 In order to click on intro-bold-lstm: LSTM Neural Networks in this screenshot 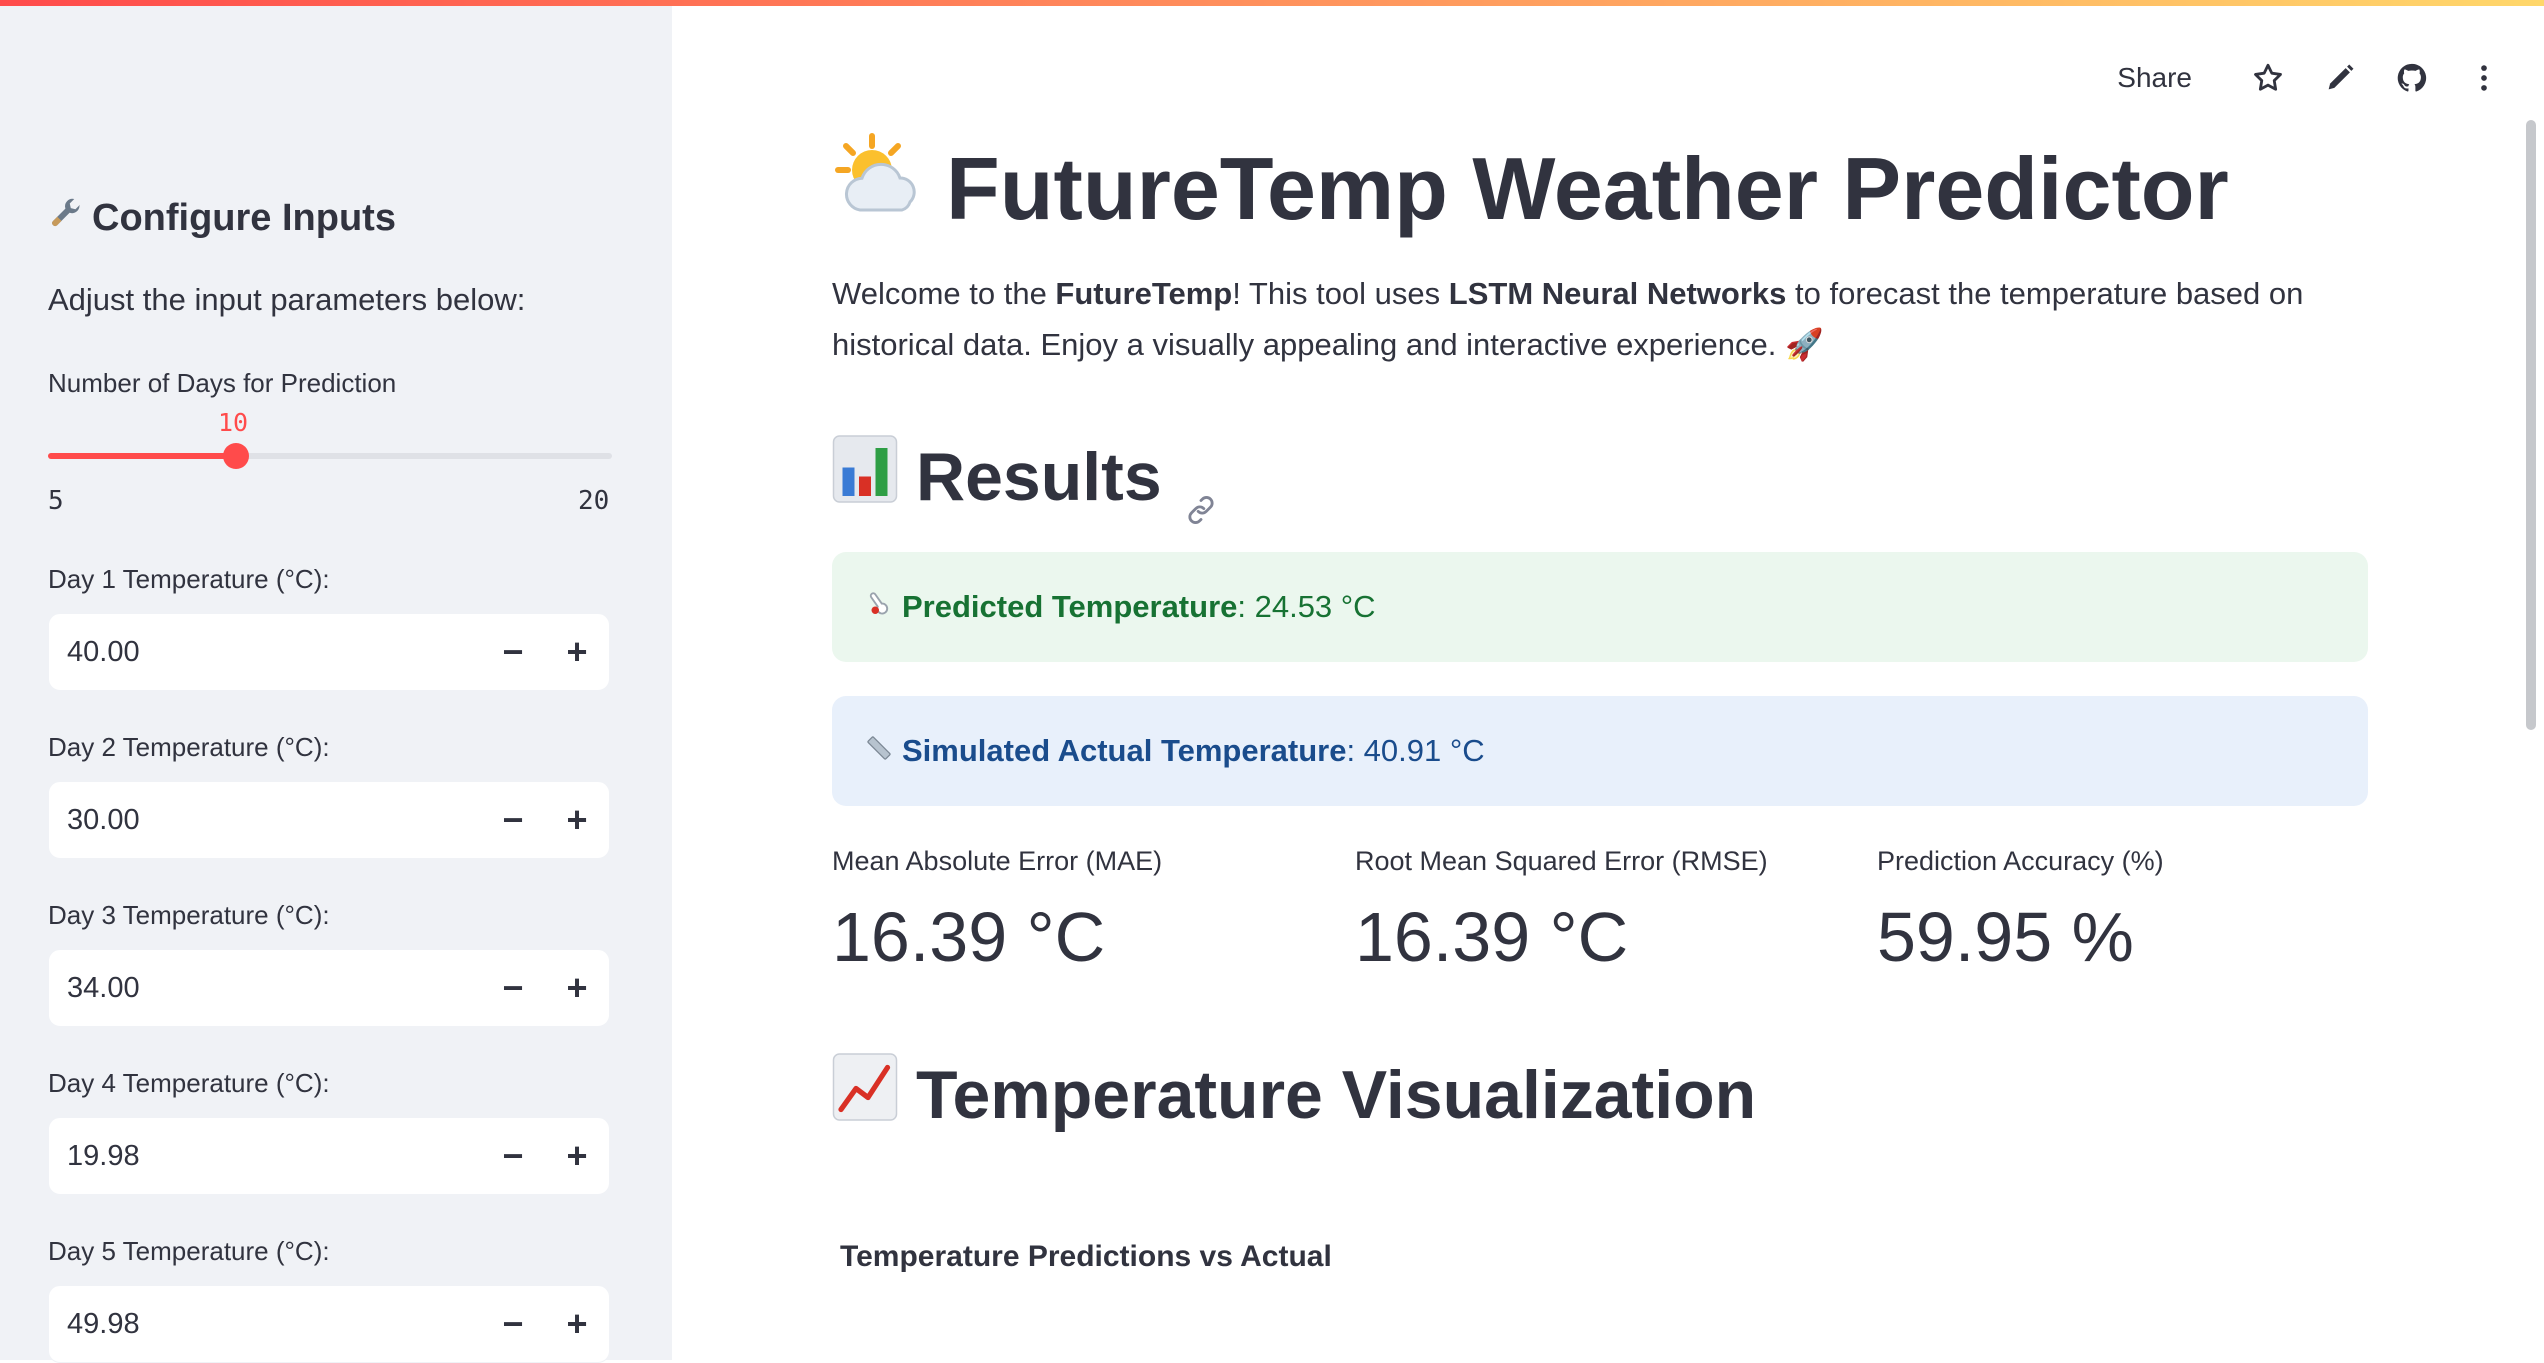, I will do `click(1617, 293)`.